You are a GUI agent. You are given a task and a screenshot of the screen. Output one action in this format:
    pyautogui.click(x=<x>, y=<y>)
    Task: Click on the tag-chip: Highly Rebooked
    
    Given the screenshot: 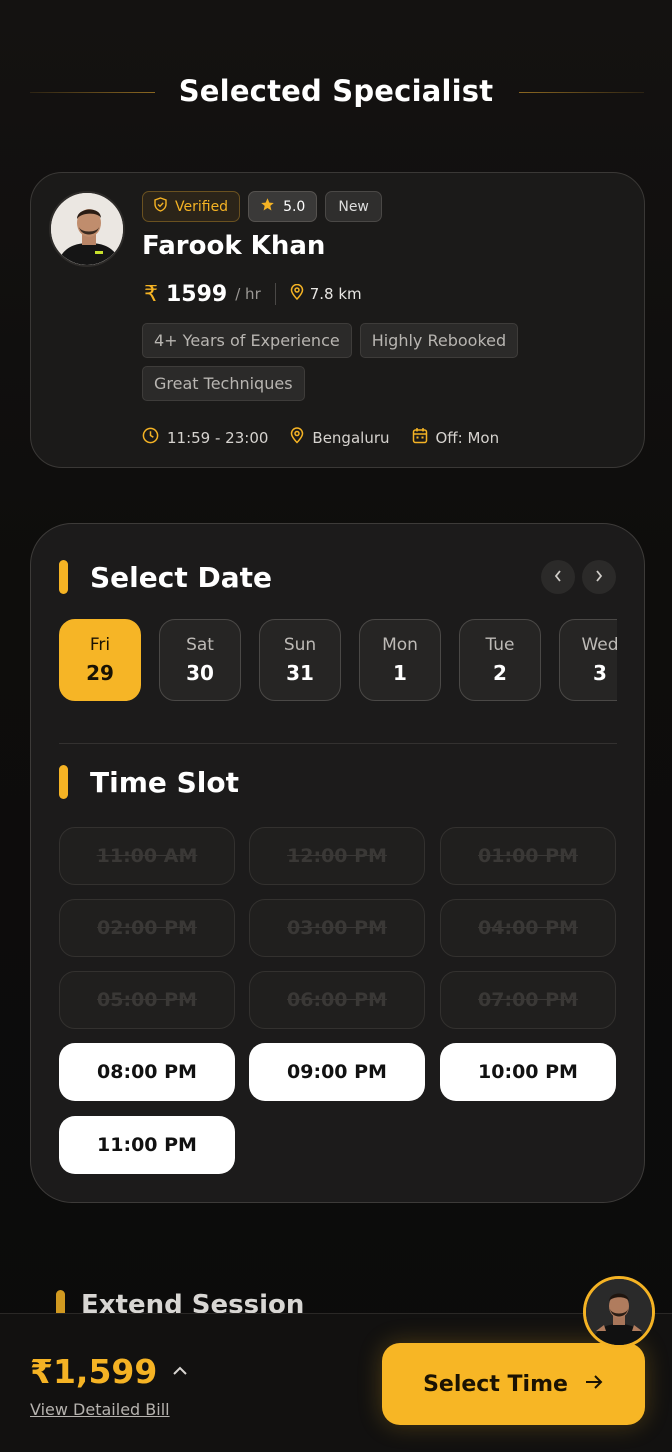 What is the action you would take?
    pyautogui.click(x=439, y=340)
    